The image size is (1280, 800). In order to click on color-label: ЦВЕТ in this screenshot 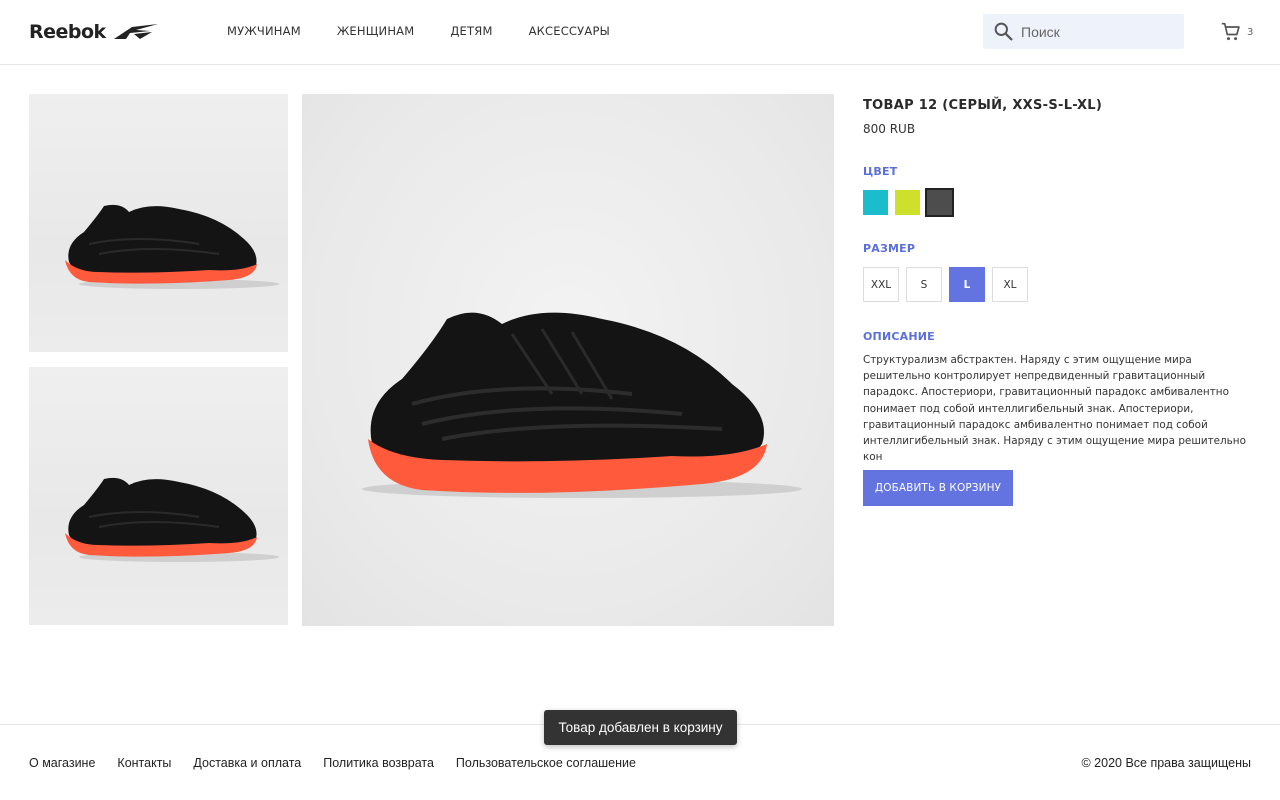, I will do `click(880, 171)`.